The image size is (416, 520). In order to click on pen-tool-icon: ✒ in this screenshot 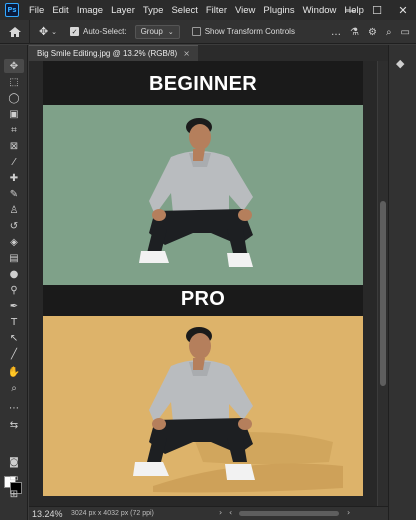, I will do `click(14, 306)`.